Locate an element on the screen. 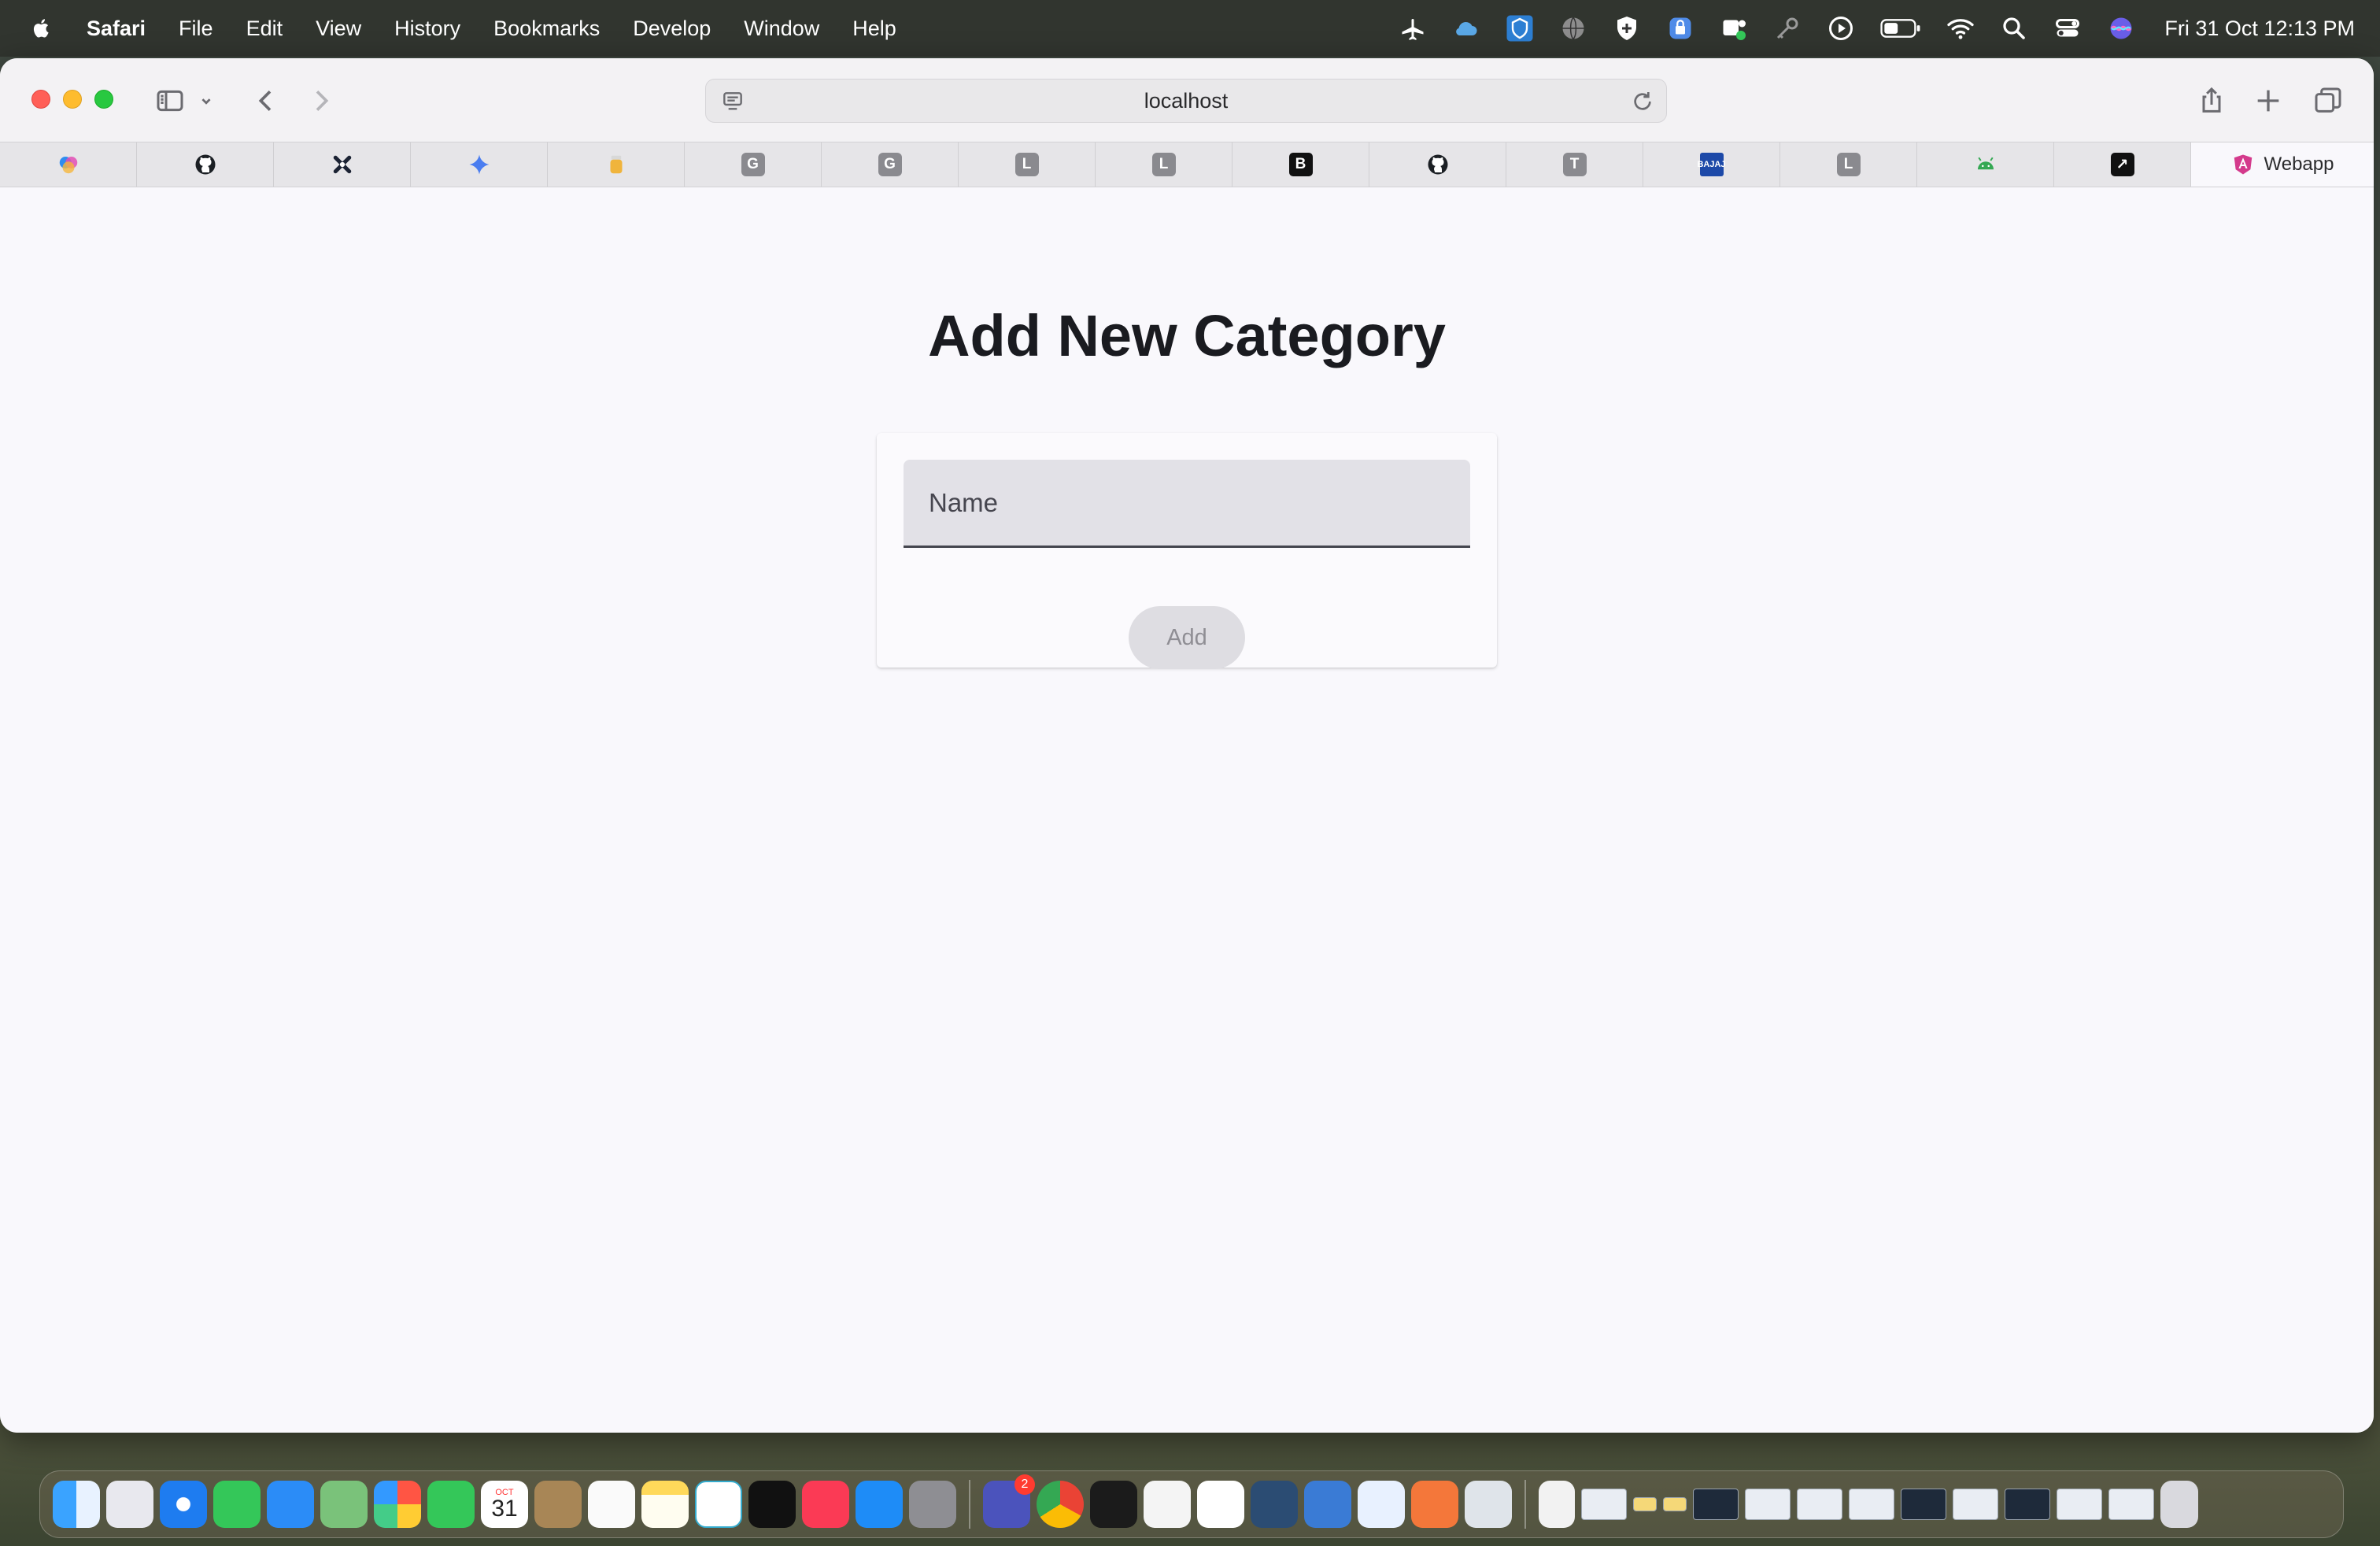  page-menu-icon is located at coordinates (732, 101).